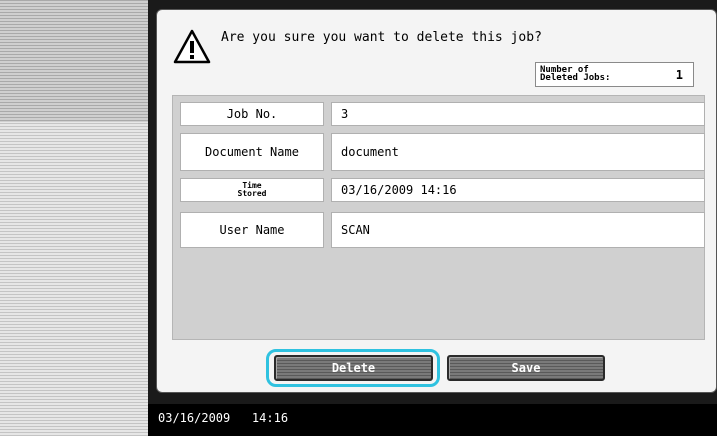  Describe the element at coordinates (526, 368) in the screenshot. I see `save-button: Save` at that location.